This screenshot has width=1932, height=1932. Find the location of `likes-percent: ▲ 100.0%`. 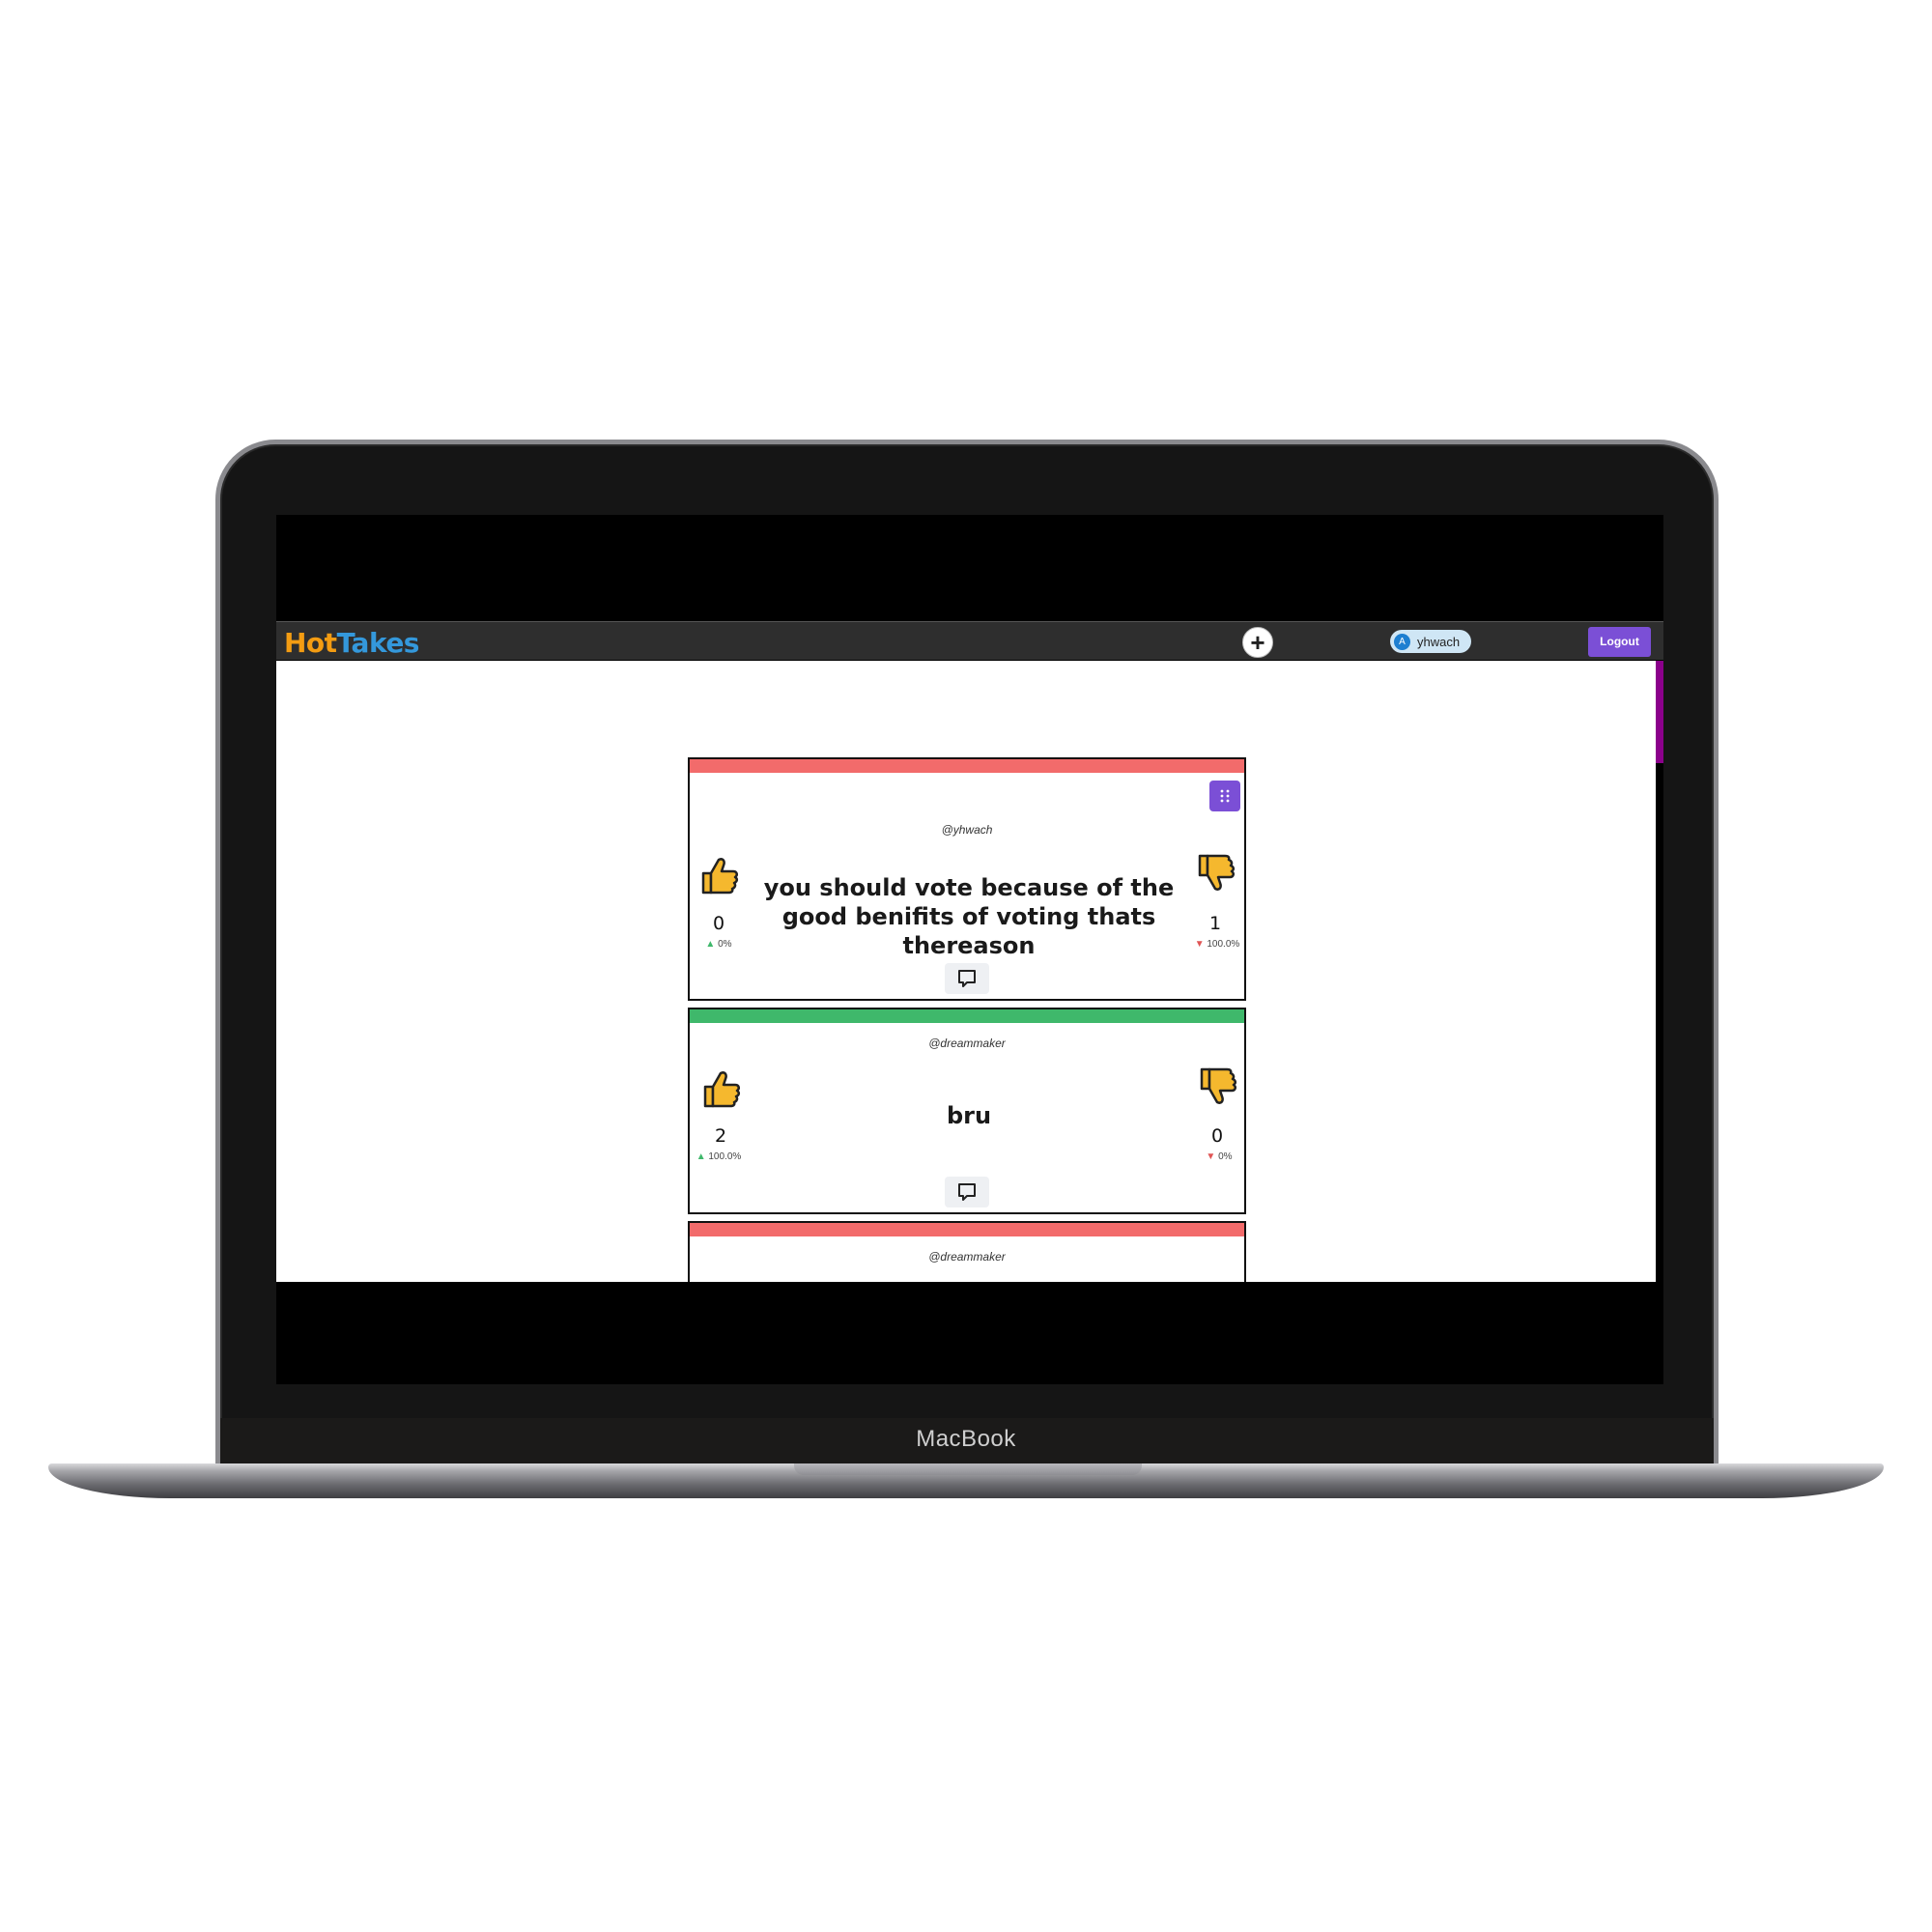

likes-percent: ▲ 100.0% is located at coordinates (719, 1156).